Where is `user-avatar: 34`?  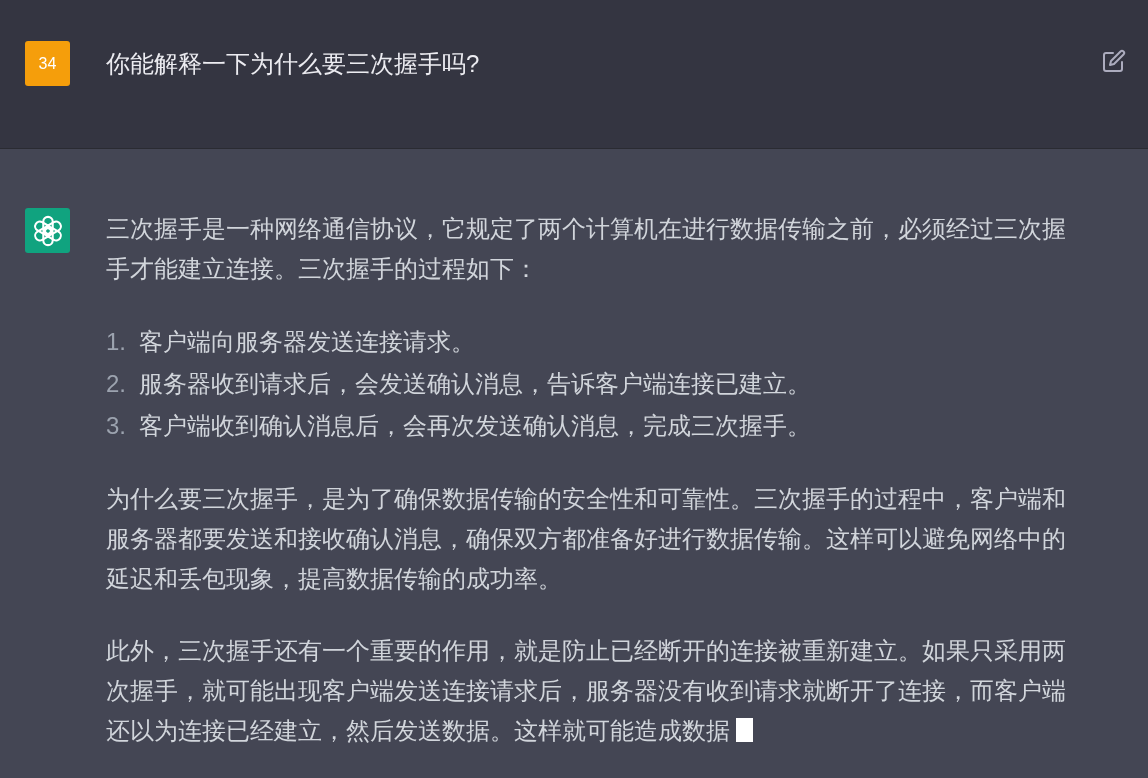
user-avatar: 34 is located at coordinates (47, 63).